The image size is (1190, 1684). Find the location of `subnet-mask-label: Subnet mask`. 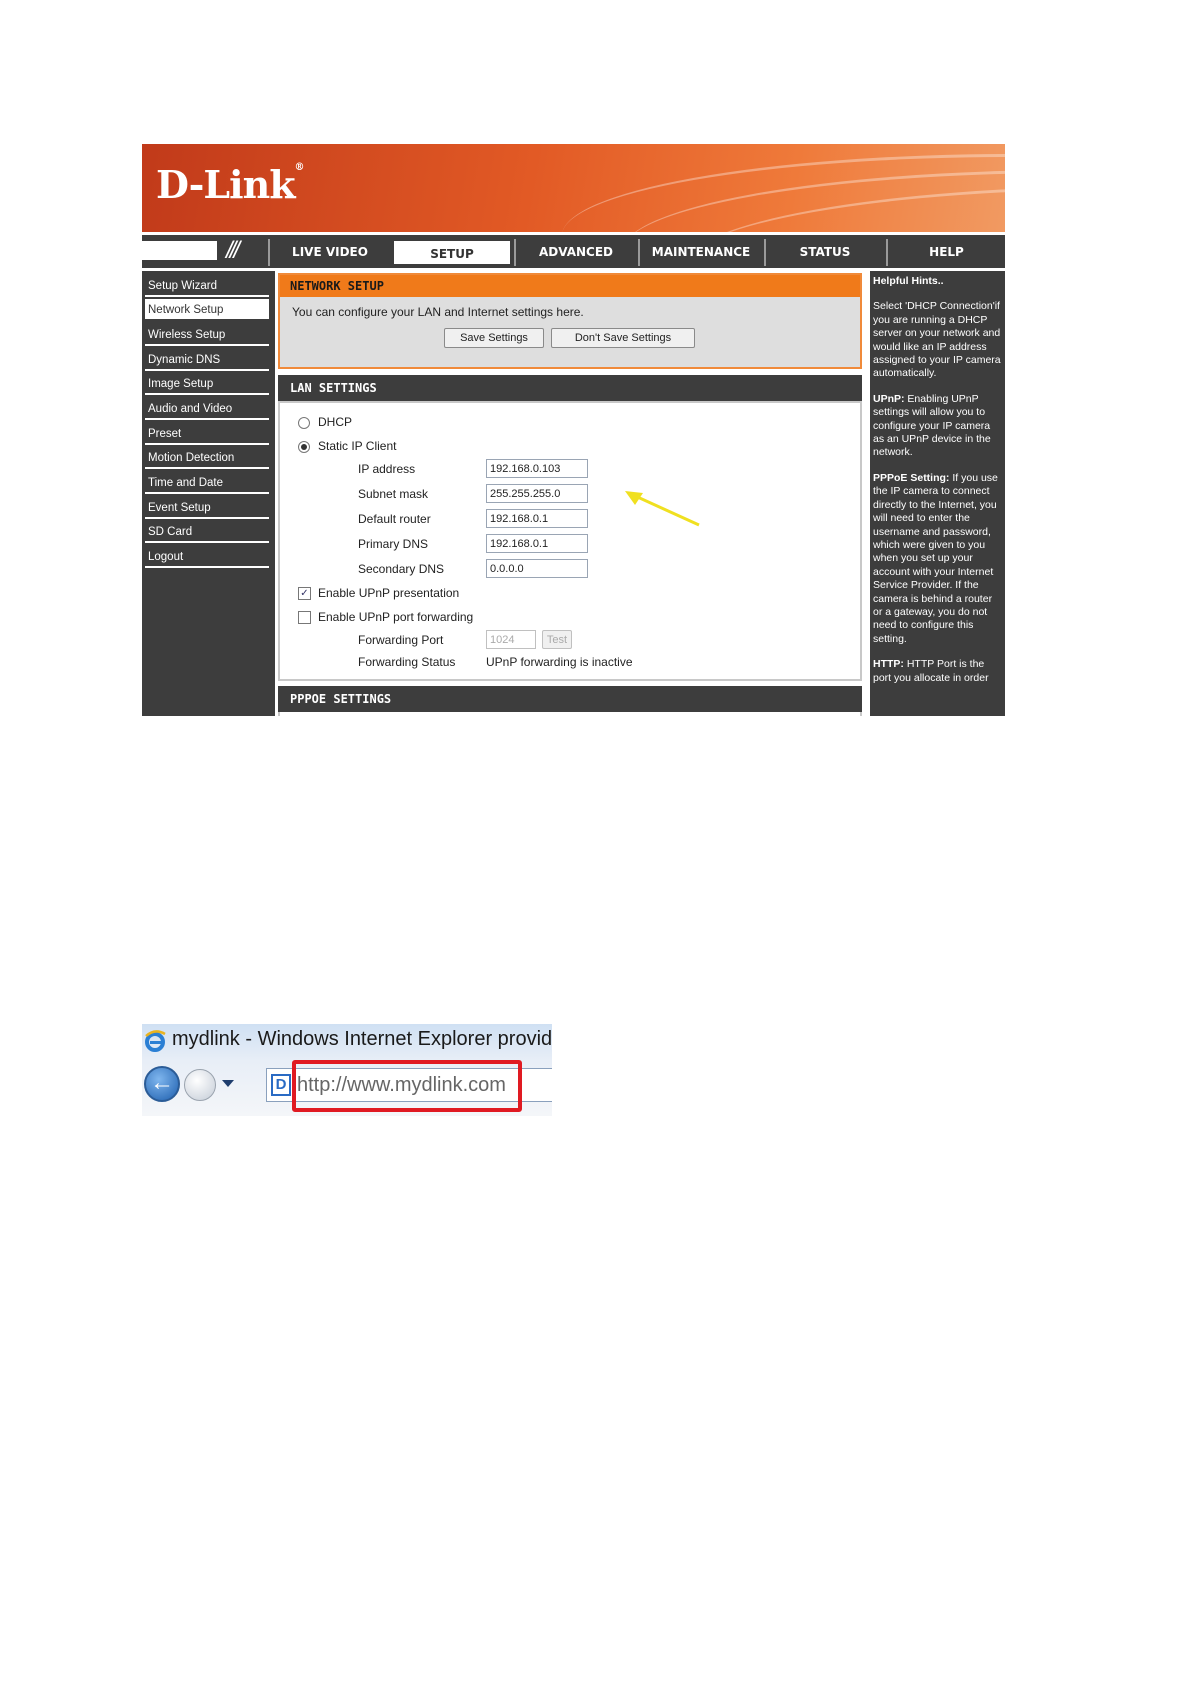

subnet-mask-label: Subnet mask is located at coordinates (393, 494).